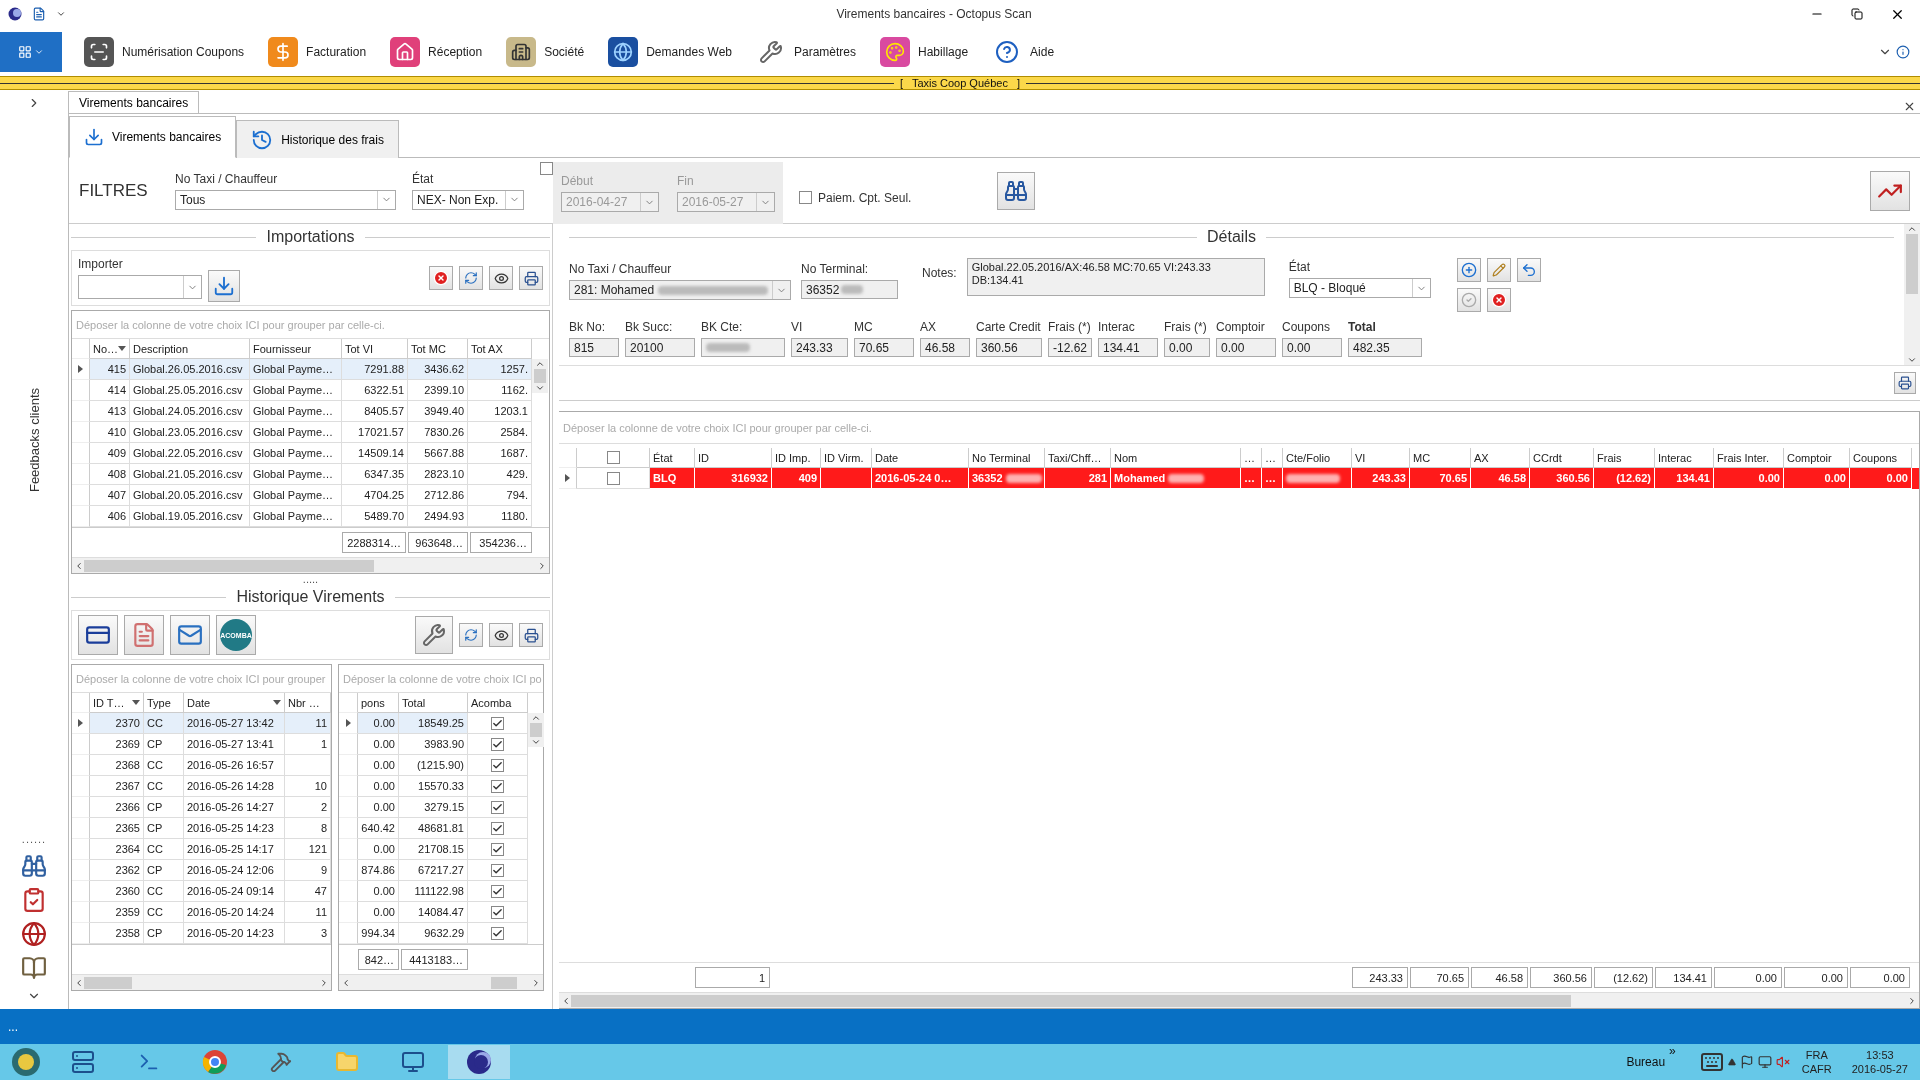  What do you see at coordinates (500, 349) in the screenshot?
I see `column-header: Tot AX` at bounding box center [500, 349].